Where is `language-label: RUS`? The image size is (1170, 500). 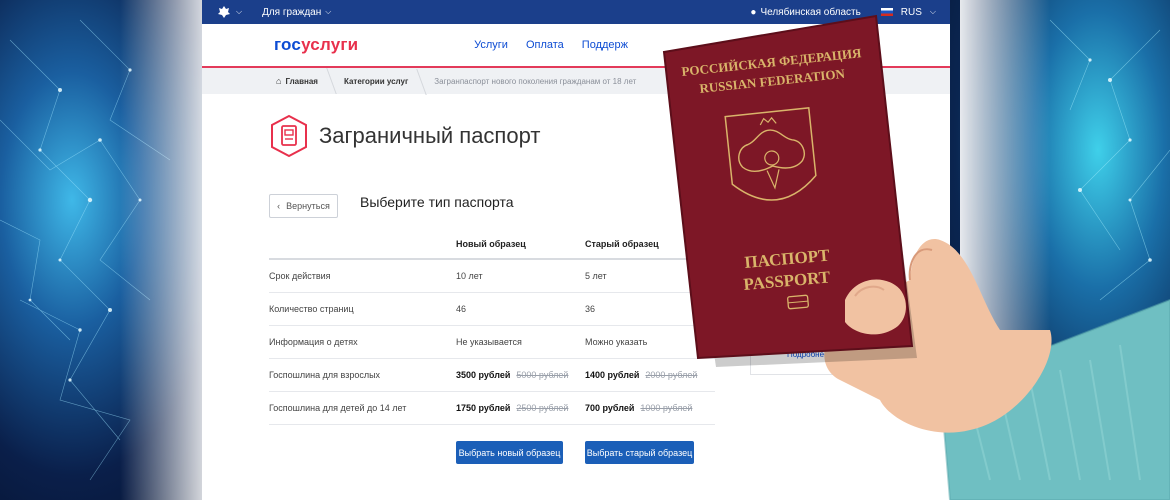 language-label: RUS is located at coordinates (911, 12).